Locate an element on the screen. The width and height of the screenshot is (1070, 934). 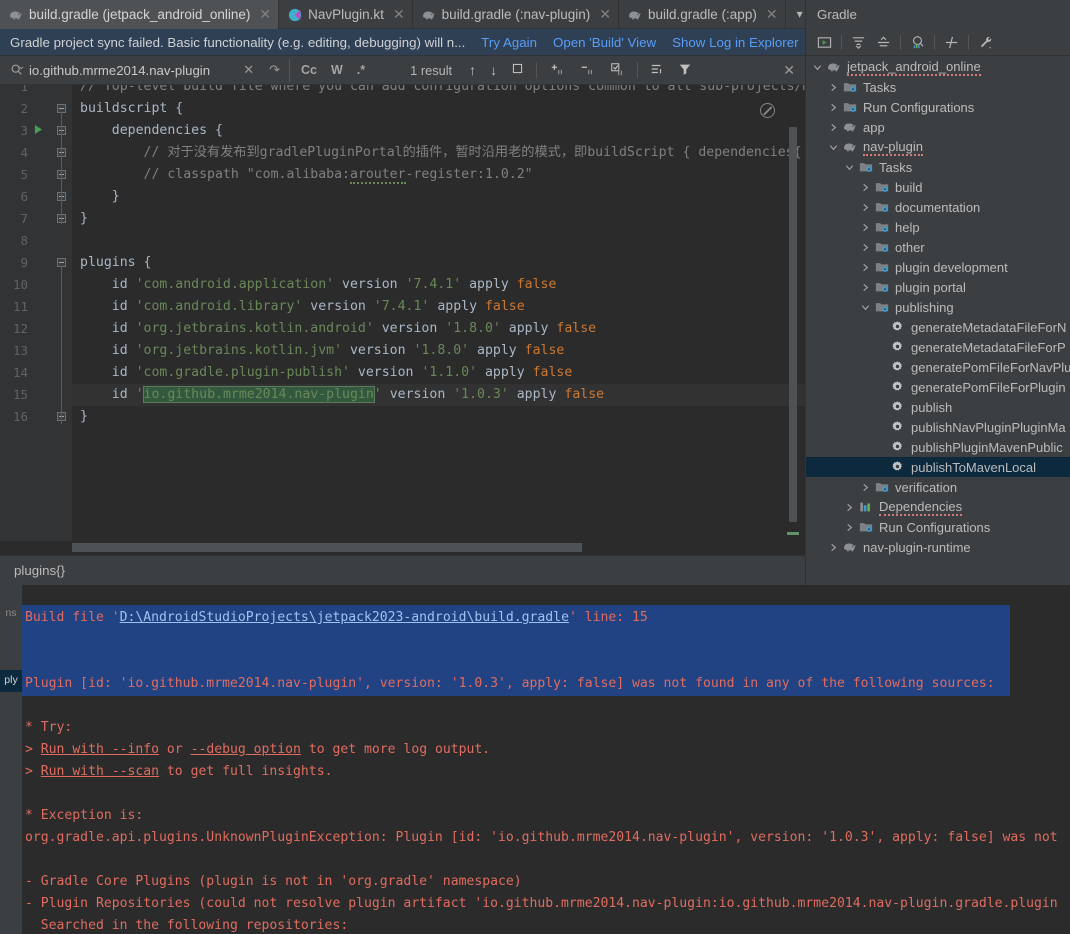
console-line: > Run with --scan to get full insights. is located at coordinates (178, 772).